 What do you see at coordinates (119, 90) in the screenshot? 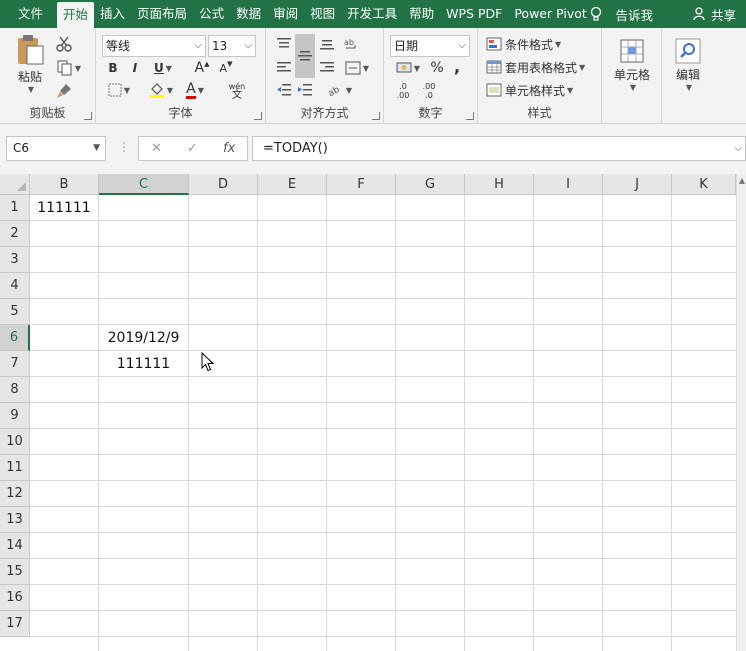
I see `borders-button: ▼` at bounding box center [119, 90].